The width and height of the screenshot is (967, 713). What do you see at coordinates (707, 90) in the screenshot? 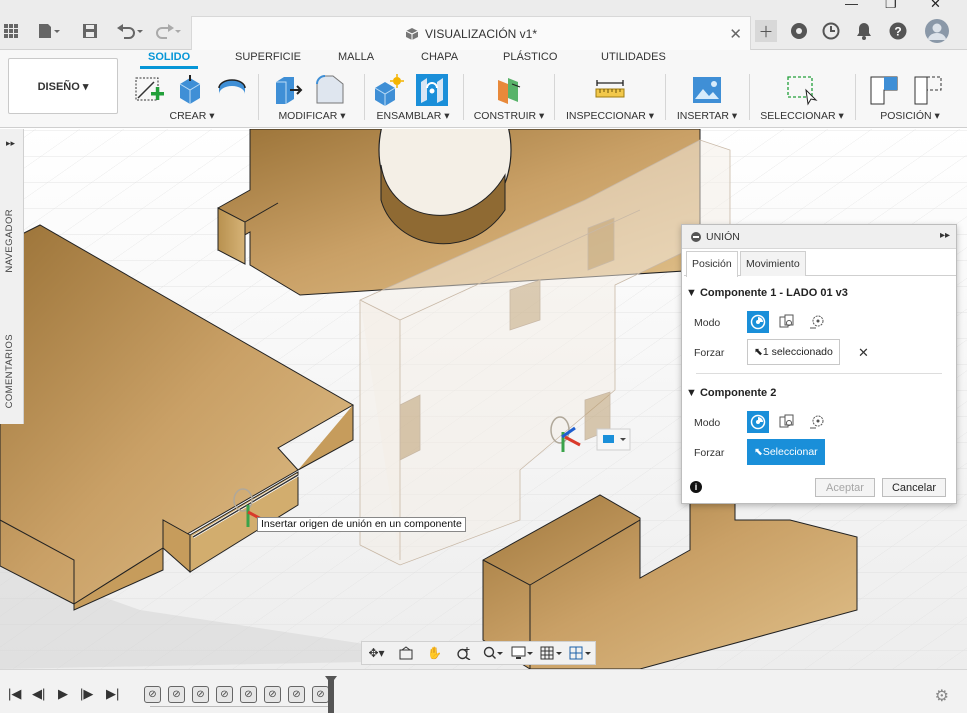
I see `insert-image-icon` at bounding box center [707, 90].